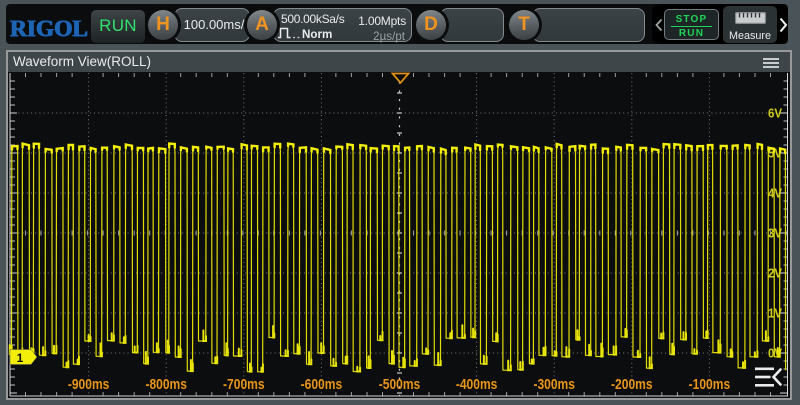 The height and width of the screenshot is (405, 800). I want to click on svg-text: -400ms, so click(477, 385).